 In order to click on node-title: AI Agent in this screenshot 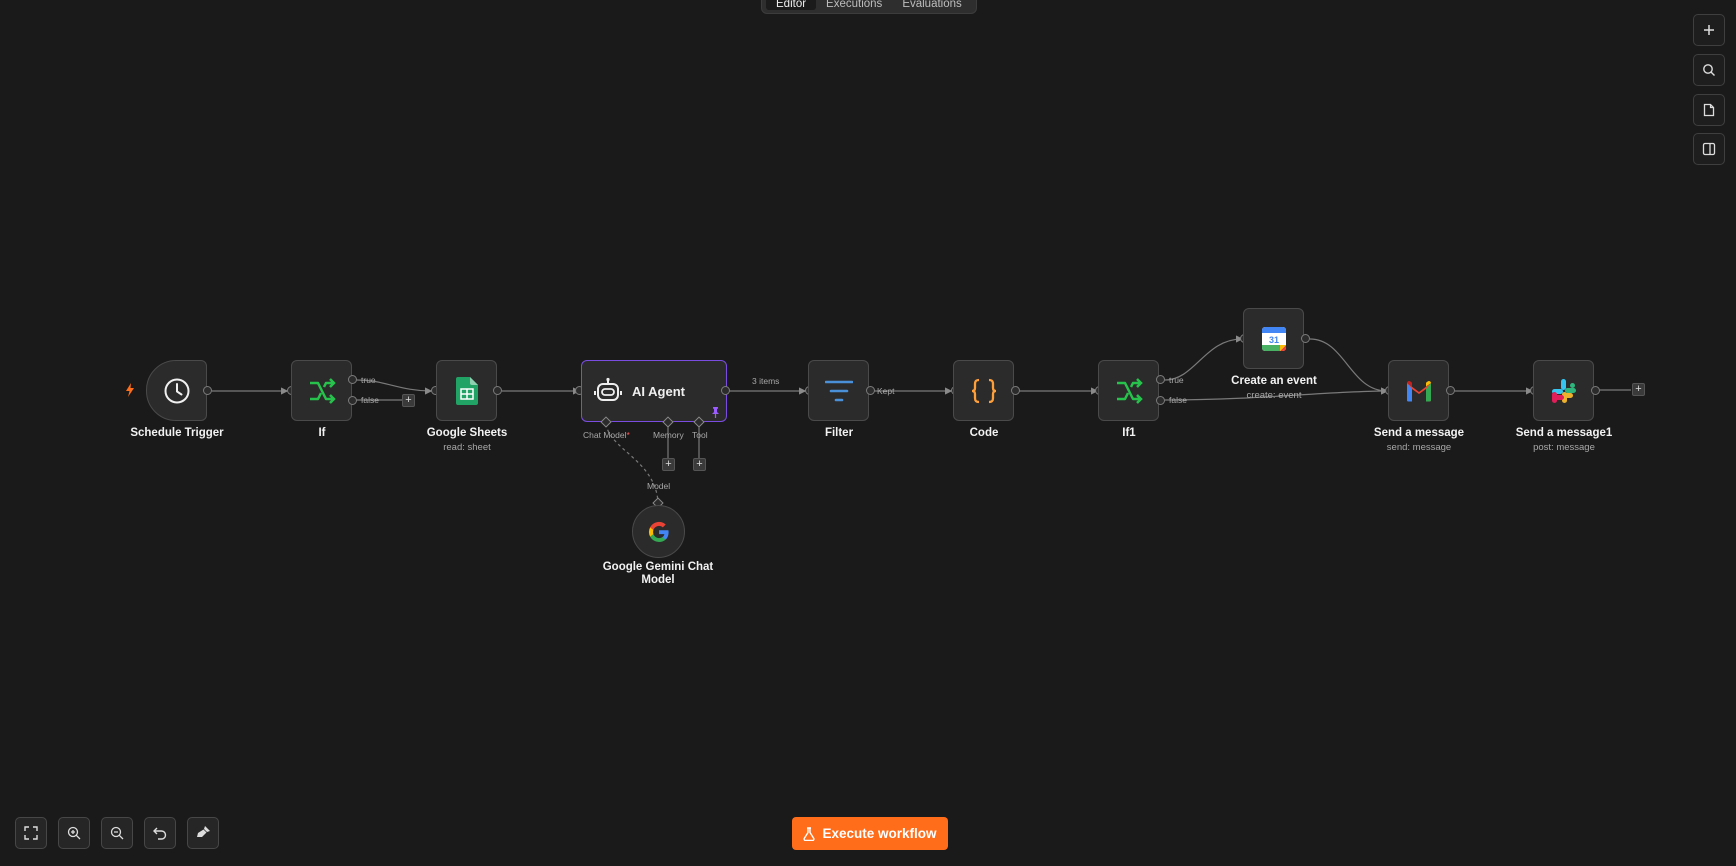, I will do `click(658, 391)`.